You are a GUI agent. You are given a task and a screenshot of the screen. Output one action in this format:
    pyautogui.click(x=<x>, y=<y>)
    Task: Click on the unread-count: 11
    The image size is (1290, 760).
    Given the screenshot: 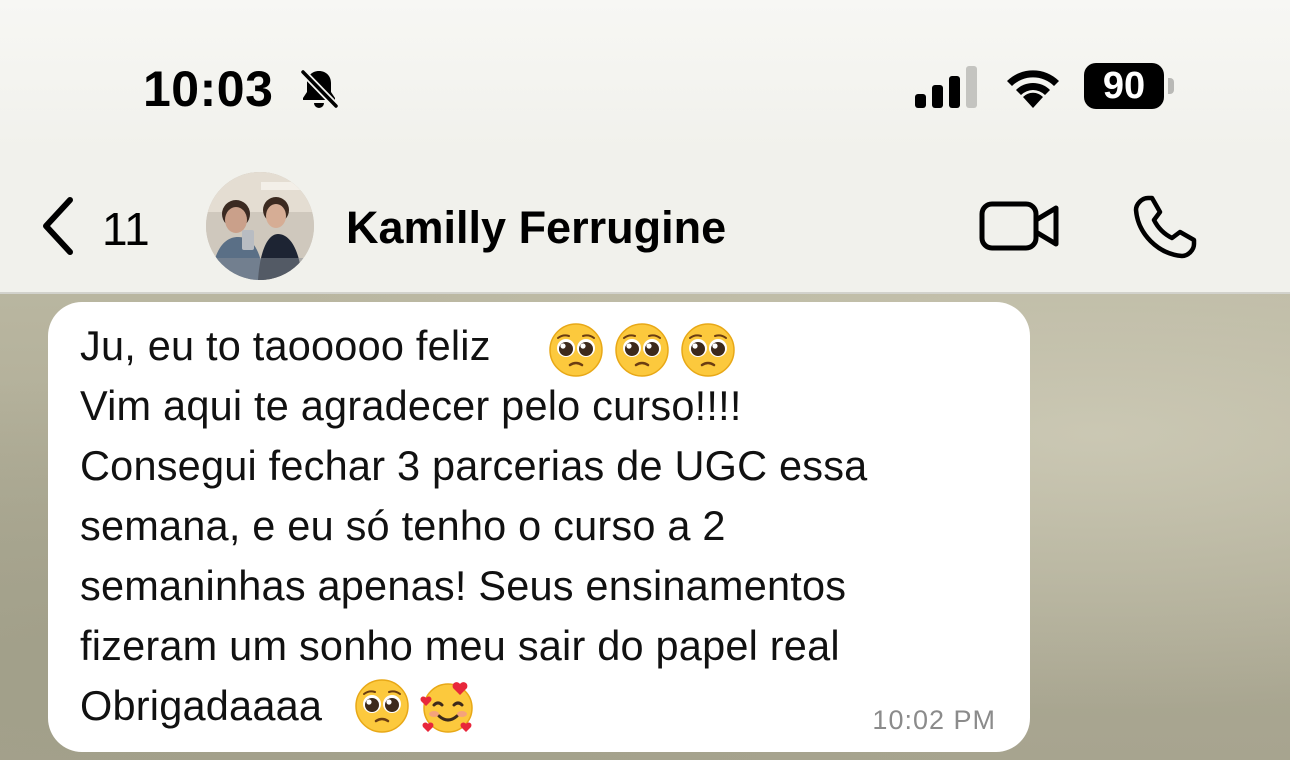 What is the action you would take?
    pyautogui.click(x=126, y=229)
    